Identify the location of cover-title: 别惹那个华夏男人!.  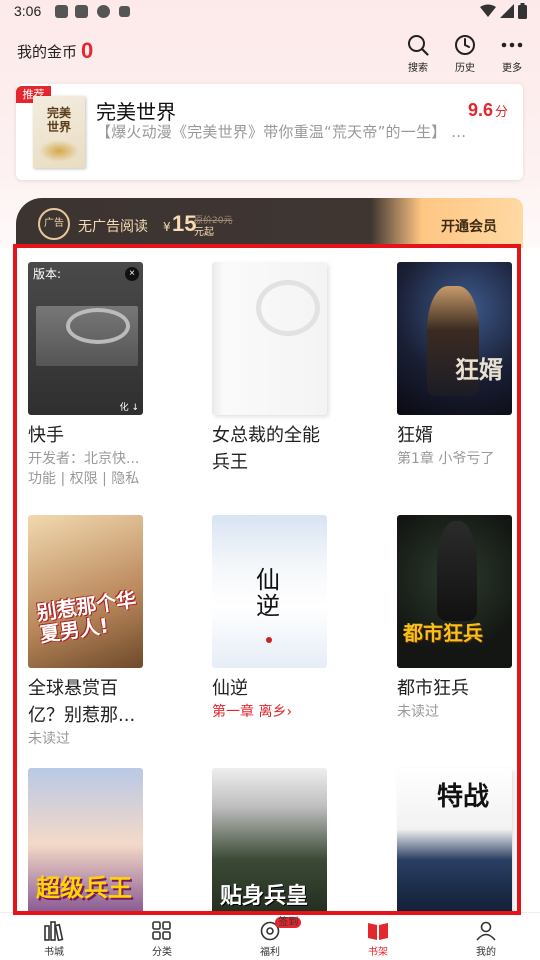
(86, 617).